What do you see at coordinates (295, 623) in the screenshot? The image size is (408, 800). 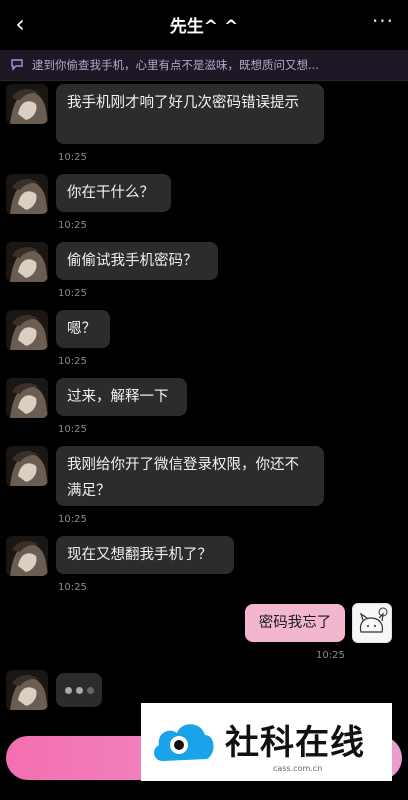 I see `my-message-bubble: 密码我忘了` at bounding box center [295, 623].